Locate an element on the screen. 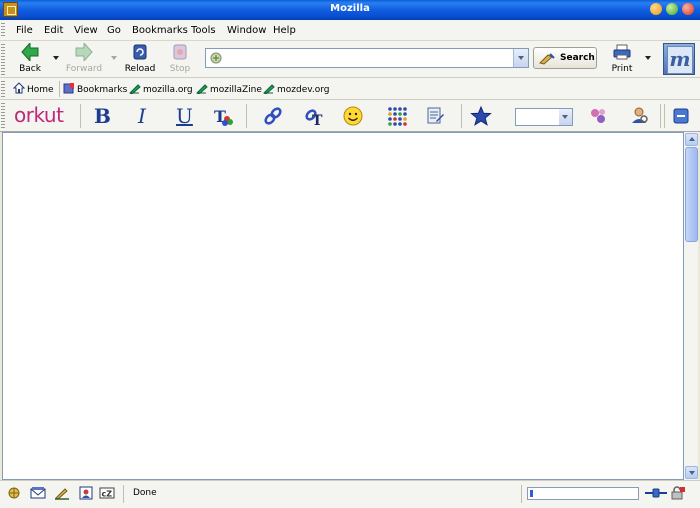 Image resolution: width=700 pixels, height=508 pixels. url-input is located at coordinates (368, 58).